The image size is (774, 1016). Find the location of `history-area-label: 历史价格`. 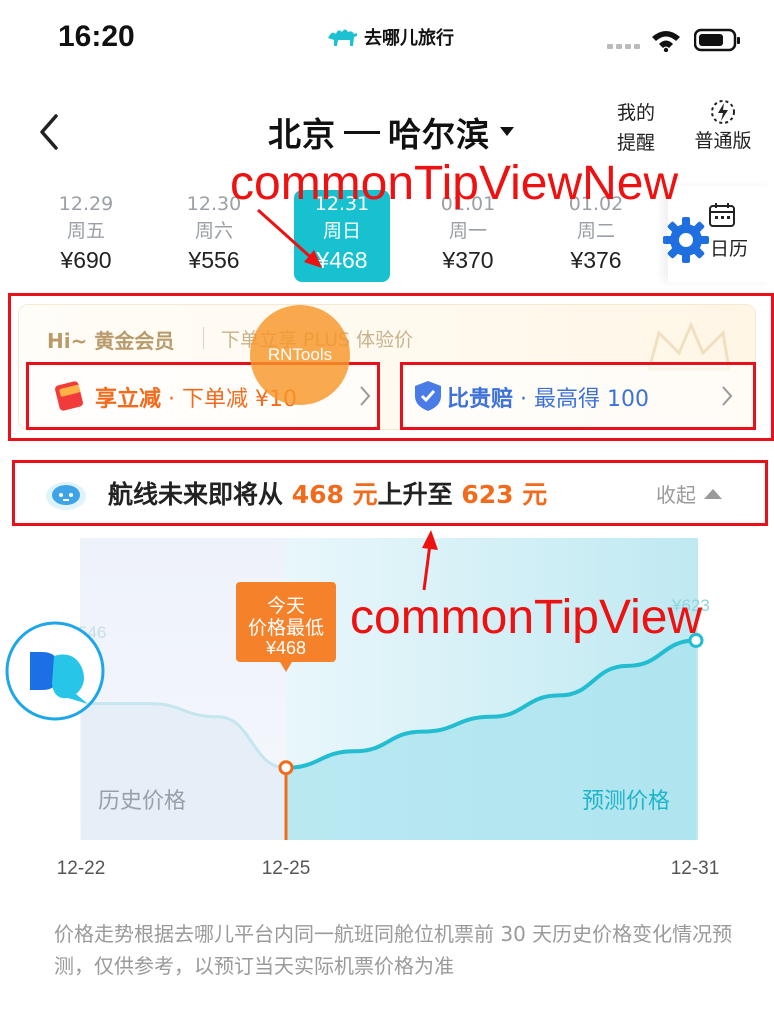

history-area-label: 历史价格 is located at coordinates (142, 801).